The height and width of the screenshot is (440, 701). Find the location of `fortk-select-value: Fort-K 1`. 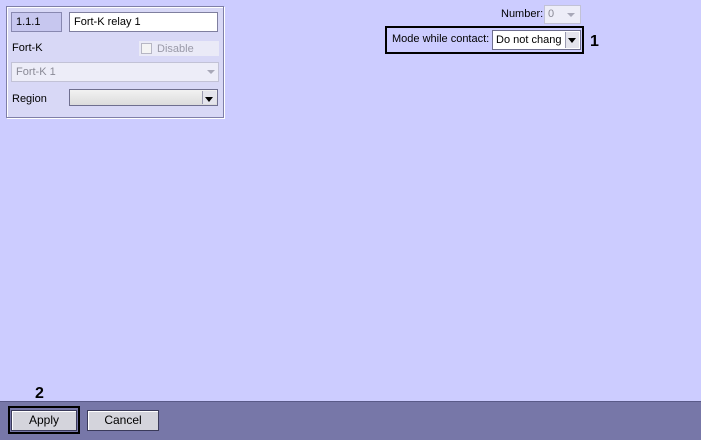

fortk-select-value: Fort-K 1 is located at coordinates (36, 72).